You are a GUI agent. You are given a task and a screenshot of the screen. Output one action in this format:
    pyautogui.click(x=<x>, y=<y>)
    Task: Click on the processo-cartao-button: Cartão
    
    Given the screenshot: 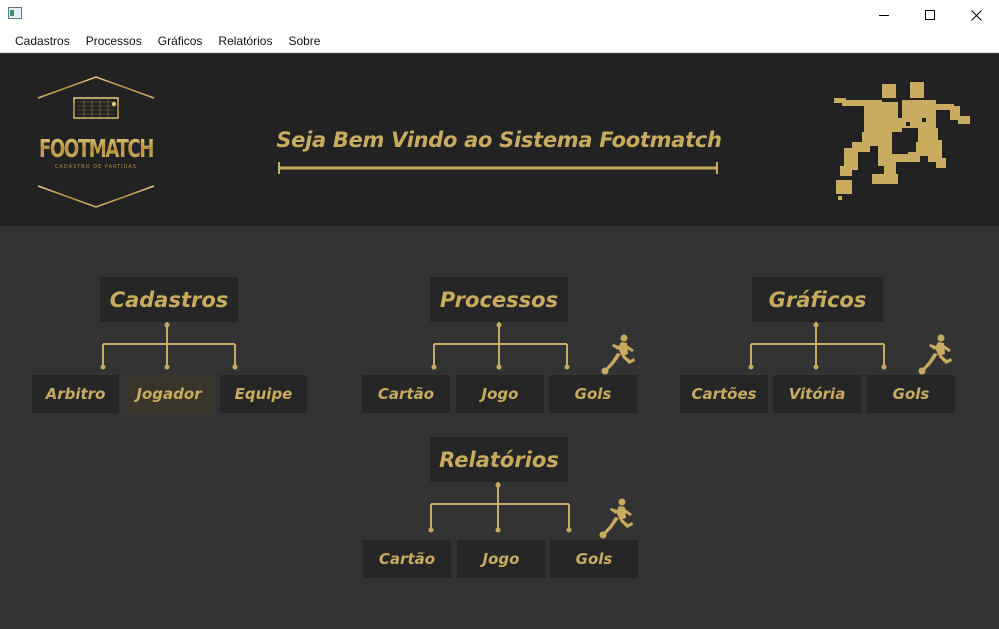 What is the action you would take?
    pyautogui.click(x=406, y=394)
    